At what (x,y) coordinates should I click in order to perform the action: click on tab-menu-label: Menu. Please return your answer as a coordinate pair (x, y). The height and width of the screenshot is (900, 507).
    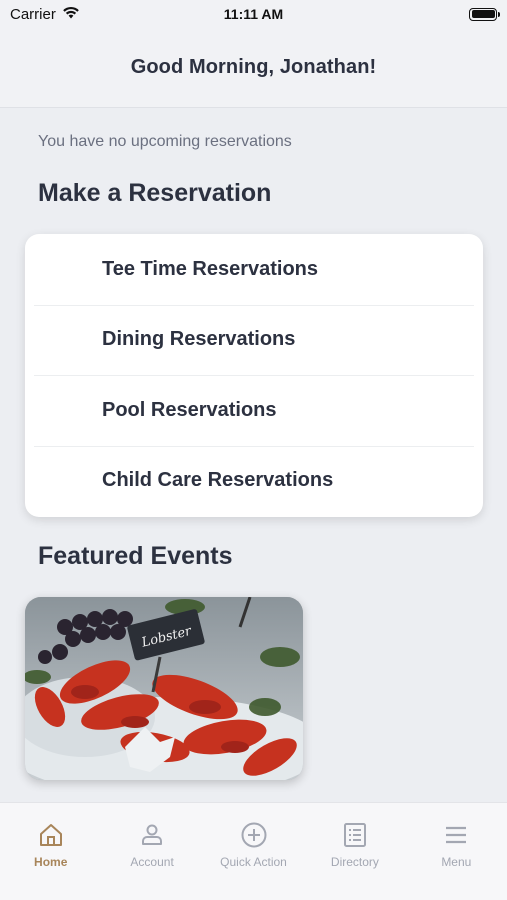
    Looking at the image, I should click on (456, 862).